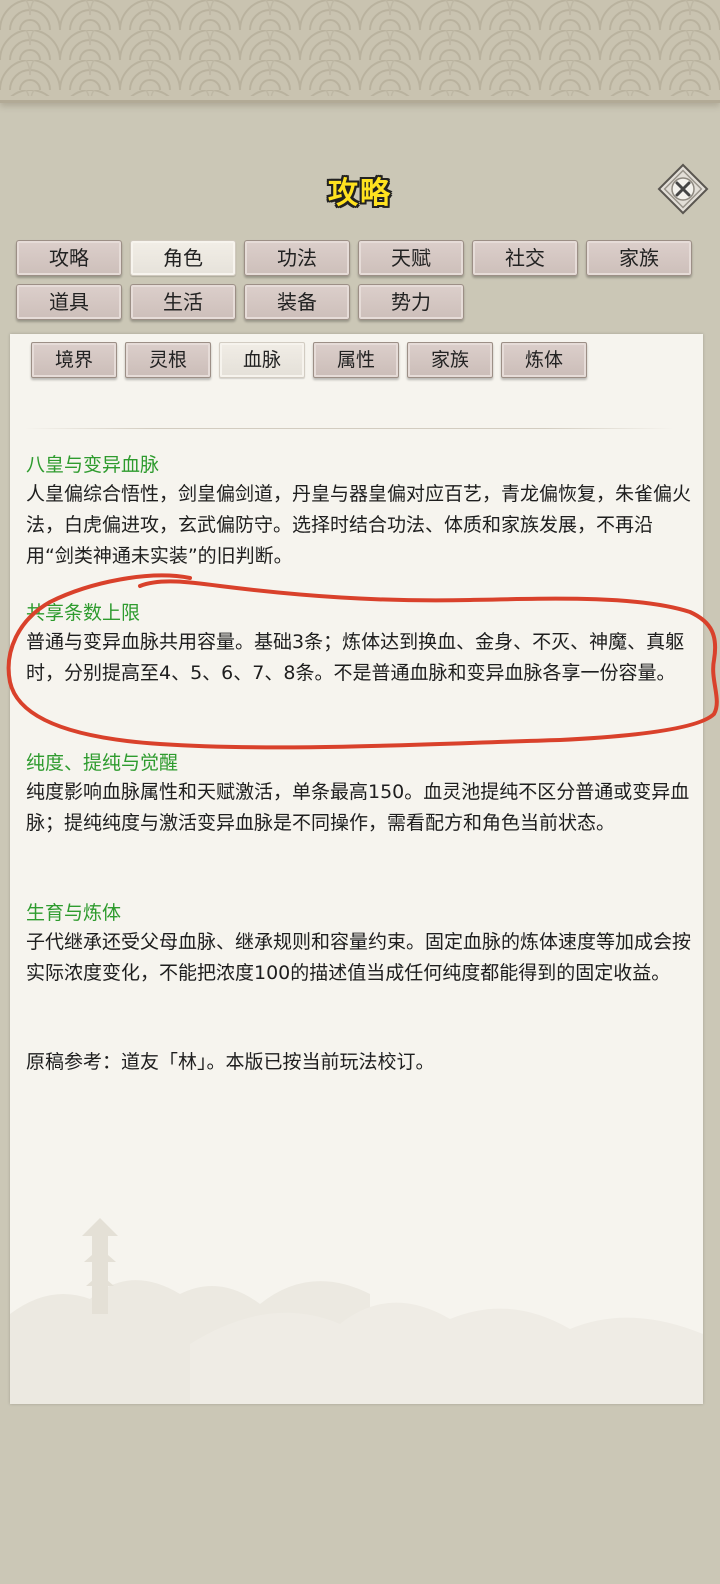  I want to click on page-title: 攻略, so click(360, 193).